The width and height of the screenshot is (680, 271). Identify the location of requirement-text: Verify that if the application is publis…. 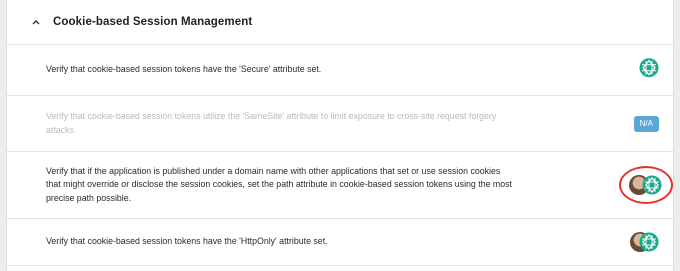
(279, 184).